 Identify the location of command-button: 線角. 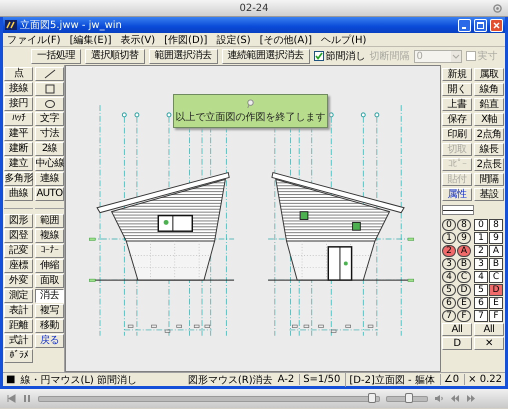
(489, 89).